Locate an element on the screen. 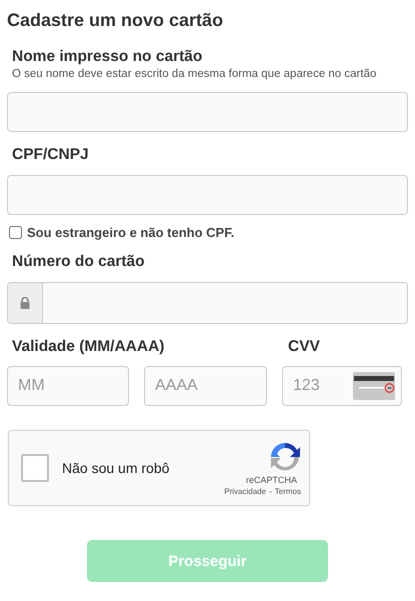 The height and width of the screenshot is (601, 415). captcha-label: Não sou um robô is located at coordinates (116, 468).